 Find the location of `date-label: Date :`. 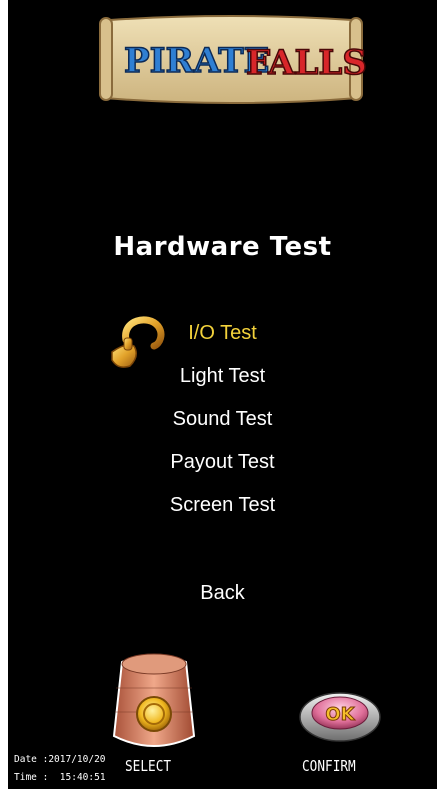

date-label: Date : is located at coordinates (31, 759).